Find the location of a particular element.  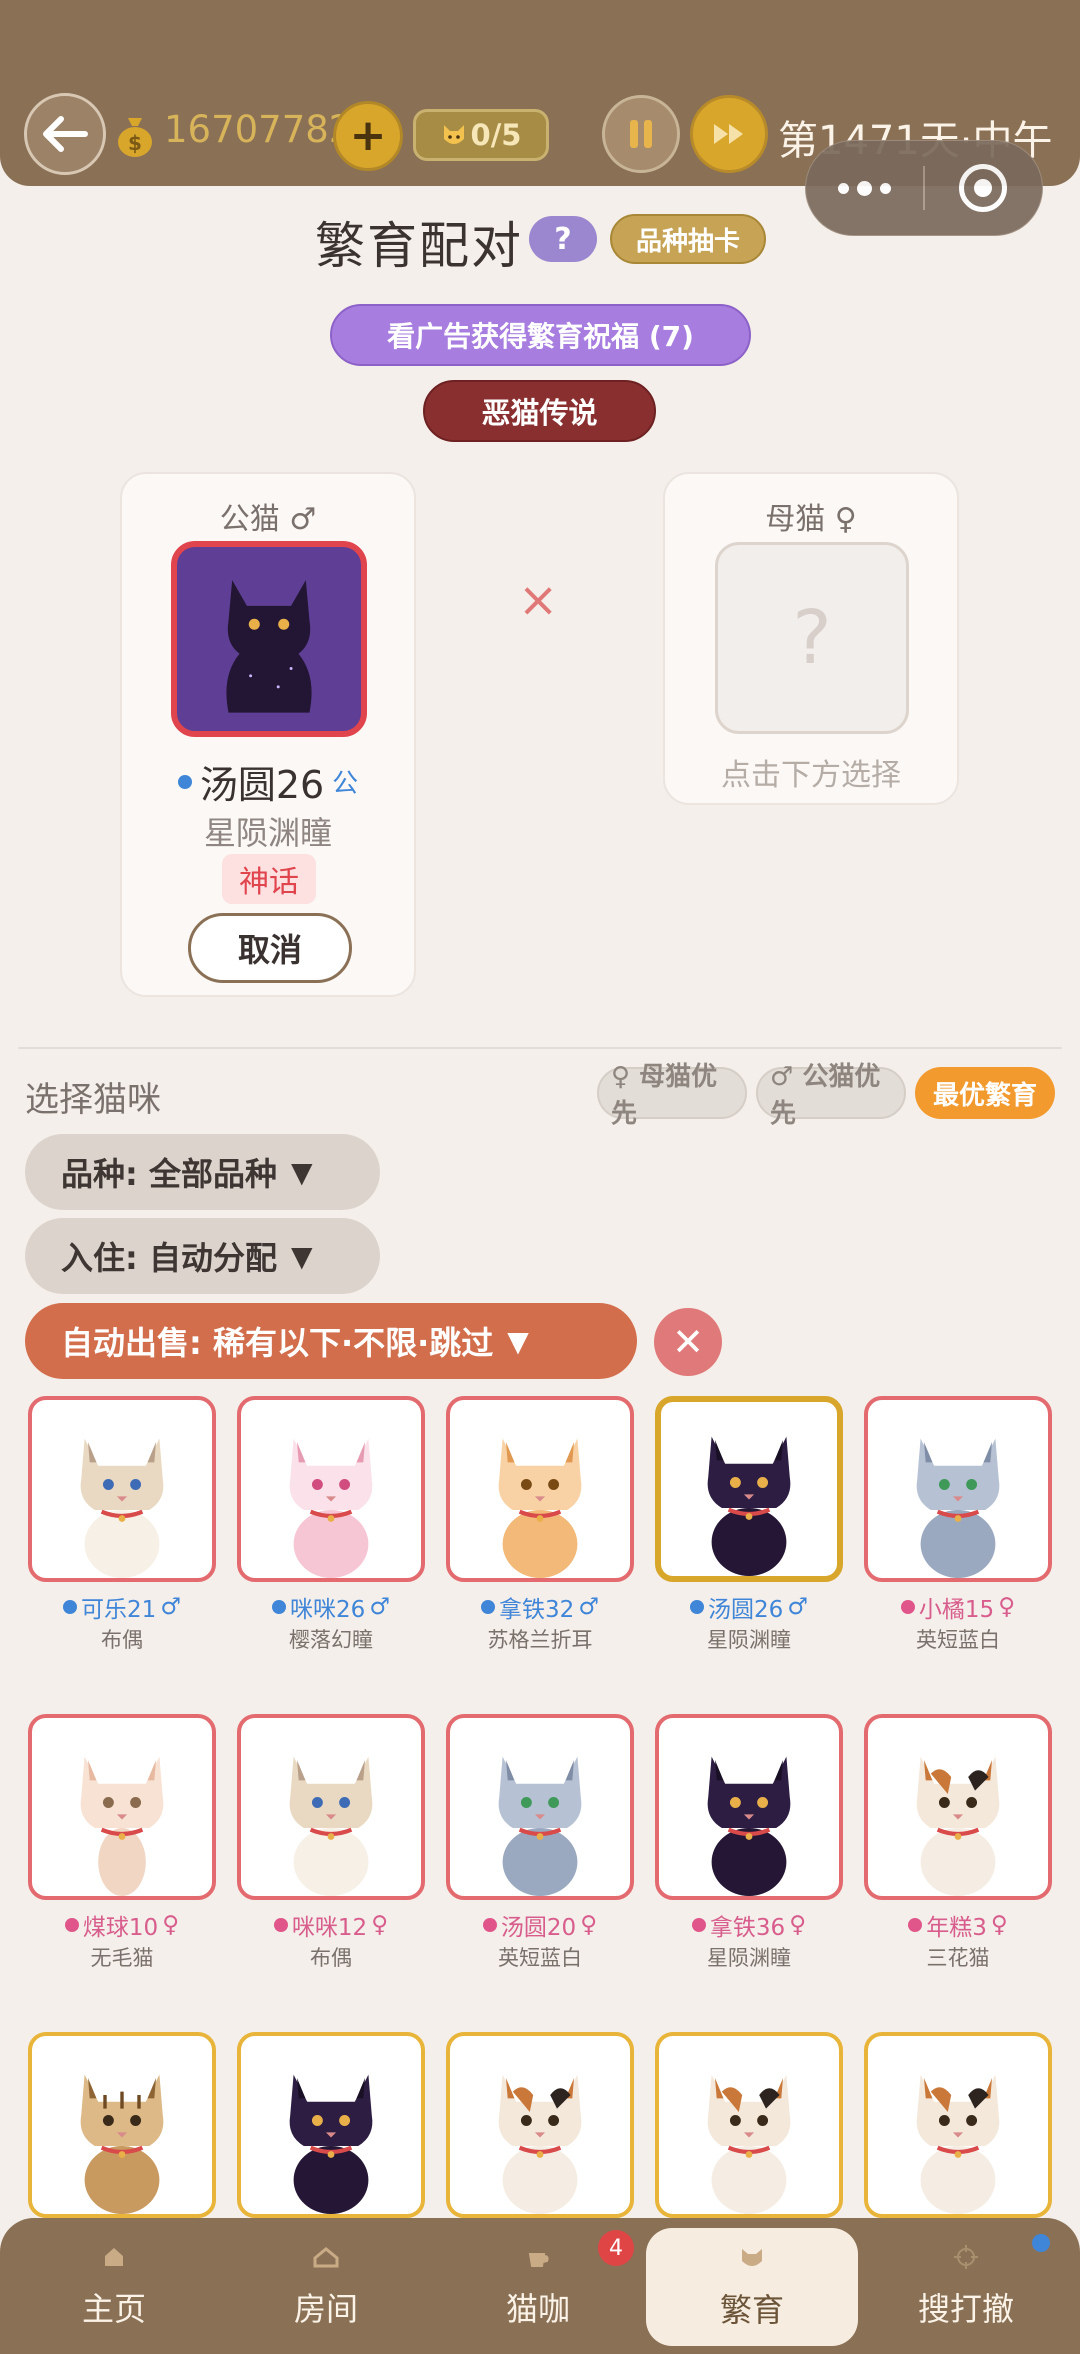

cat-card: 咪咪26 ♂ 樱落幻瞳 is located at coordinates (331, 1525).